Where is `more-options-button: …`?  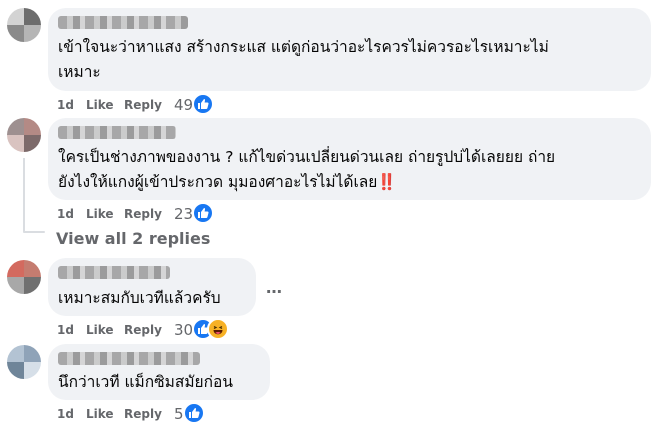 more-options-button: … is located at coordinates (274, 287).